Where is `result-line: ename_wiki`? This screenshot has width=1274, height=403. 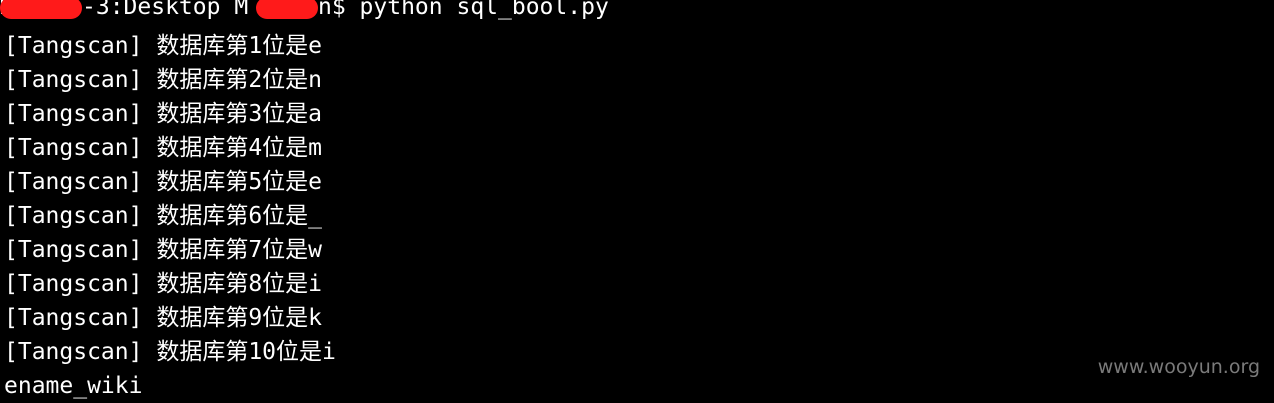 result-line: ename_wiki is located at coordinates (73, 386).